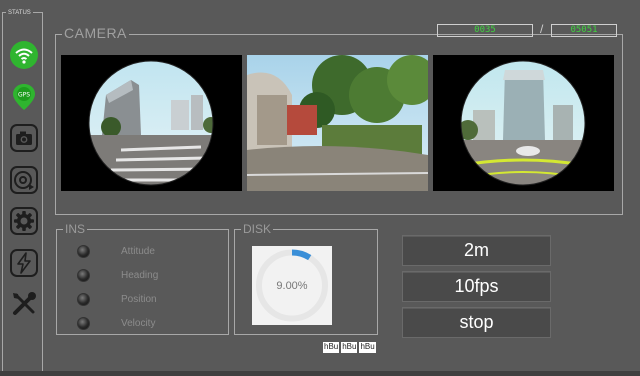 The image size is (640, 376). I want to click on ins-label: Attitude, so click(138, 251).